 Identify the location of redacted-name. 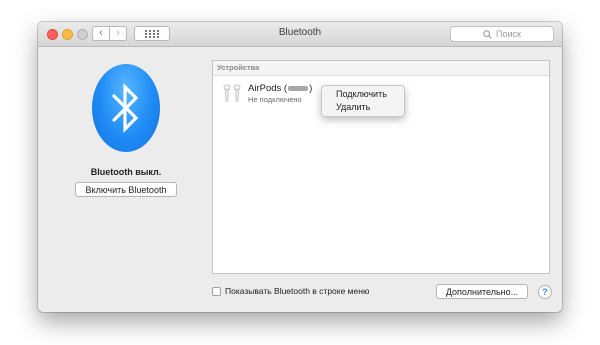
(298, 88).